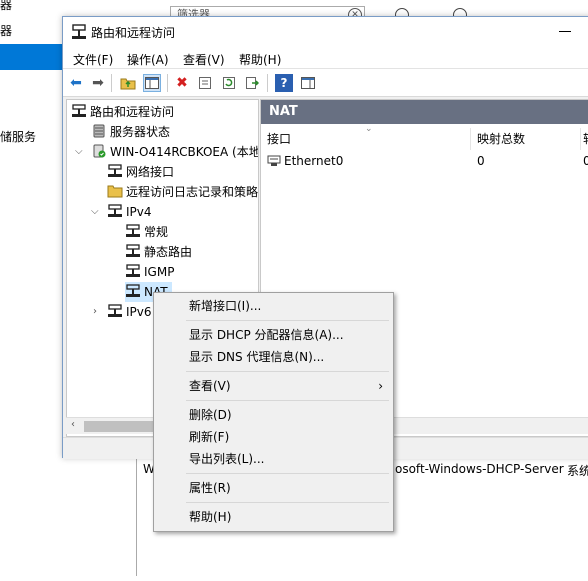 The image size is (588, 581). I want to click on table-row: Ethernet0, so click(305, 161).